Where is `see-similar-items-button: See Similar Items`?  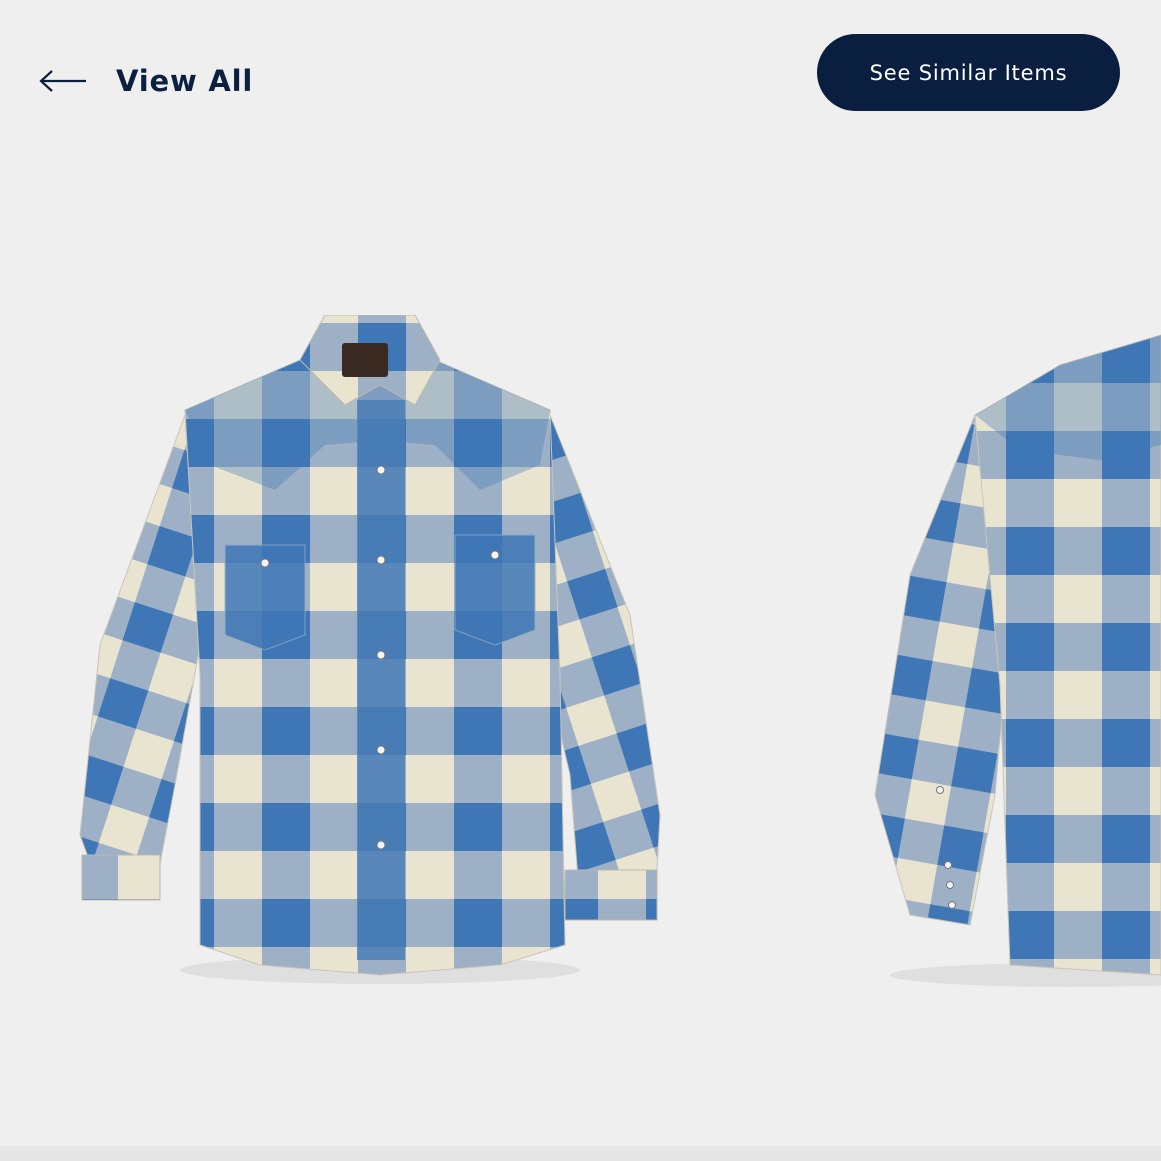
see-similar-items-button: See Similar Items is located at coordinates (968, 72).